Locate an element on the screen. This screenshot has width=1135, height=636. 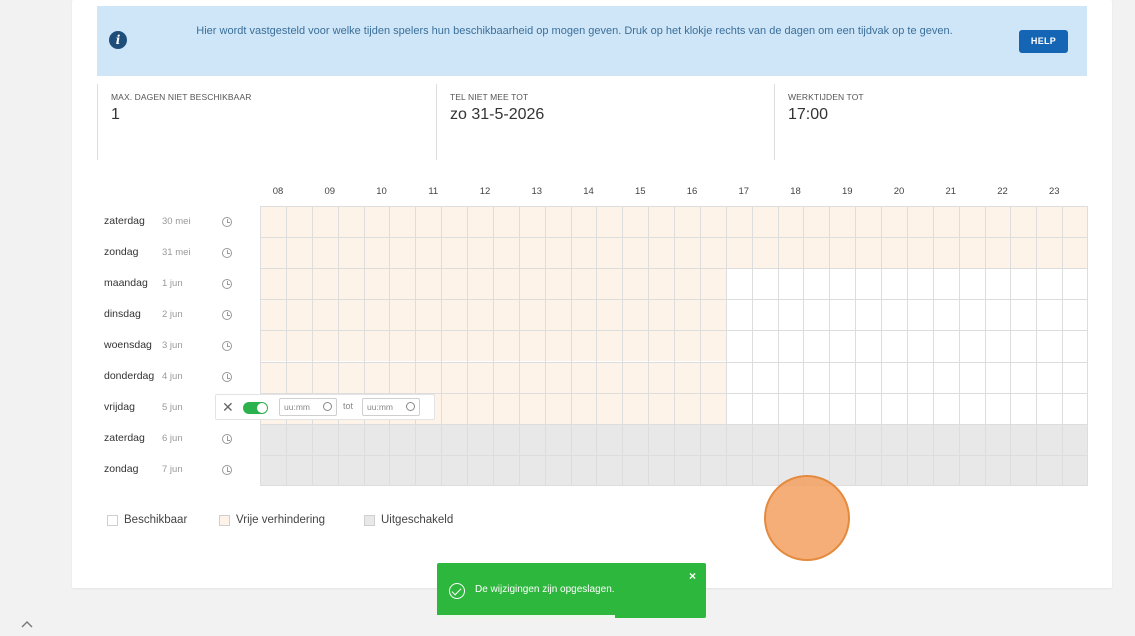
legend-swatch-free-hindrance is located at coordinates (224, 520).